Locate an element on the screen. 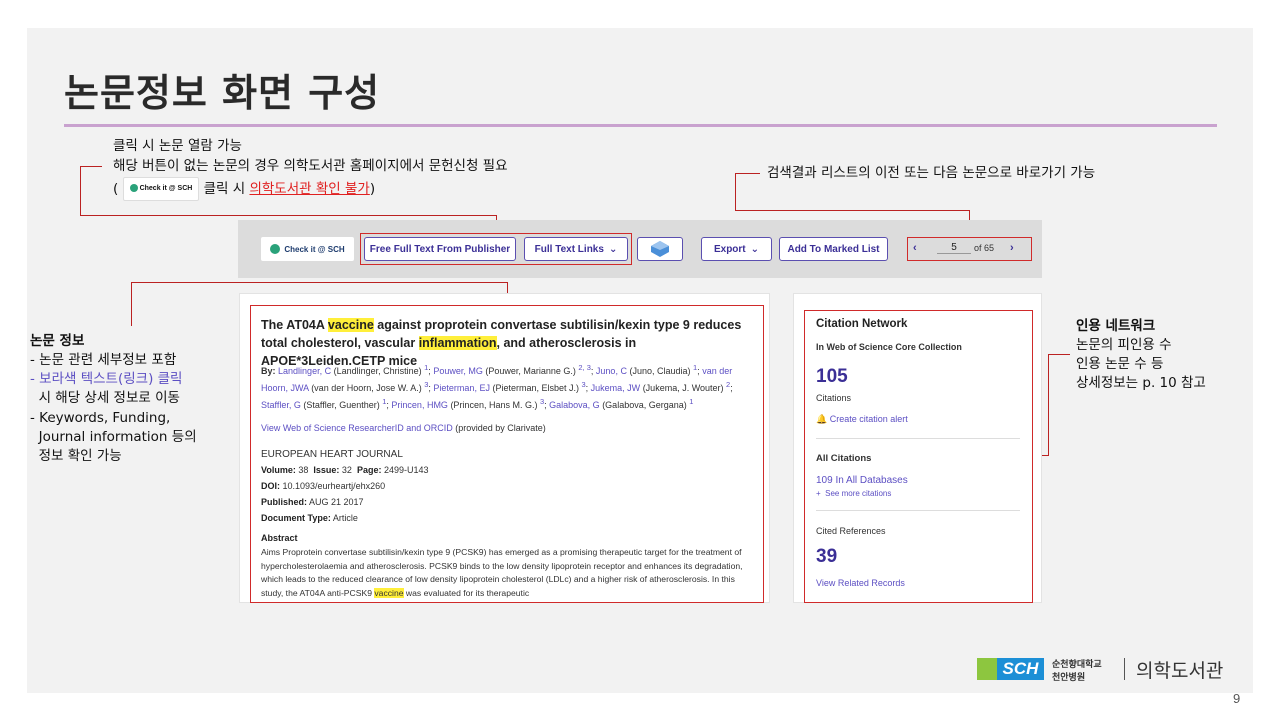 The height and width of the screenshot is (720, 1280). journal-link: EUROPEAN HEART JOURNAL is located at coordinates (332, 454).